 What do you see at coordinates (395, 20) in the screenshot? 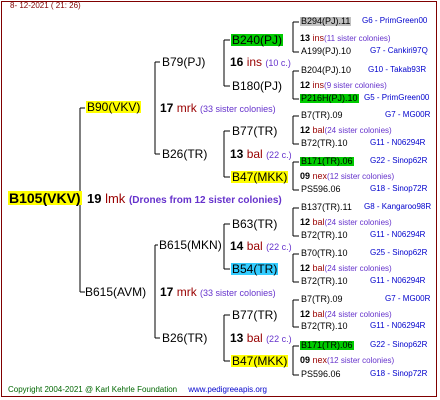
I see `l4-origin: G6 - PrimGreen00` at bounding box center [395, 20].